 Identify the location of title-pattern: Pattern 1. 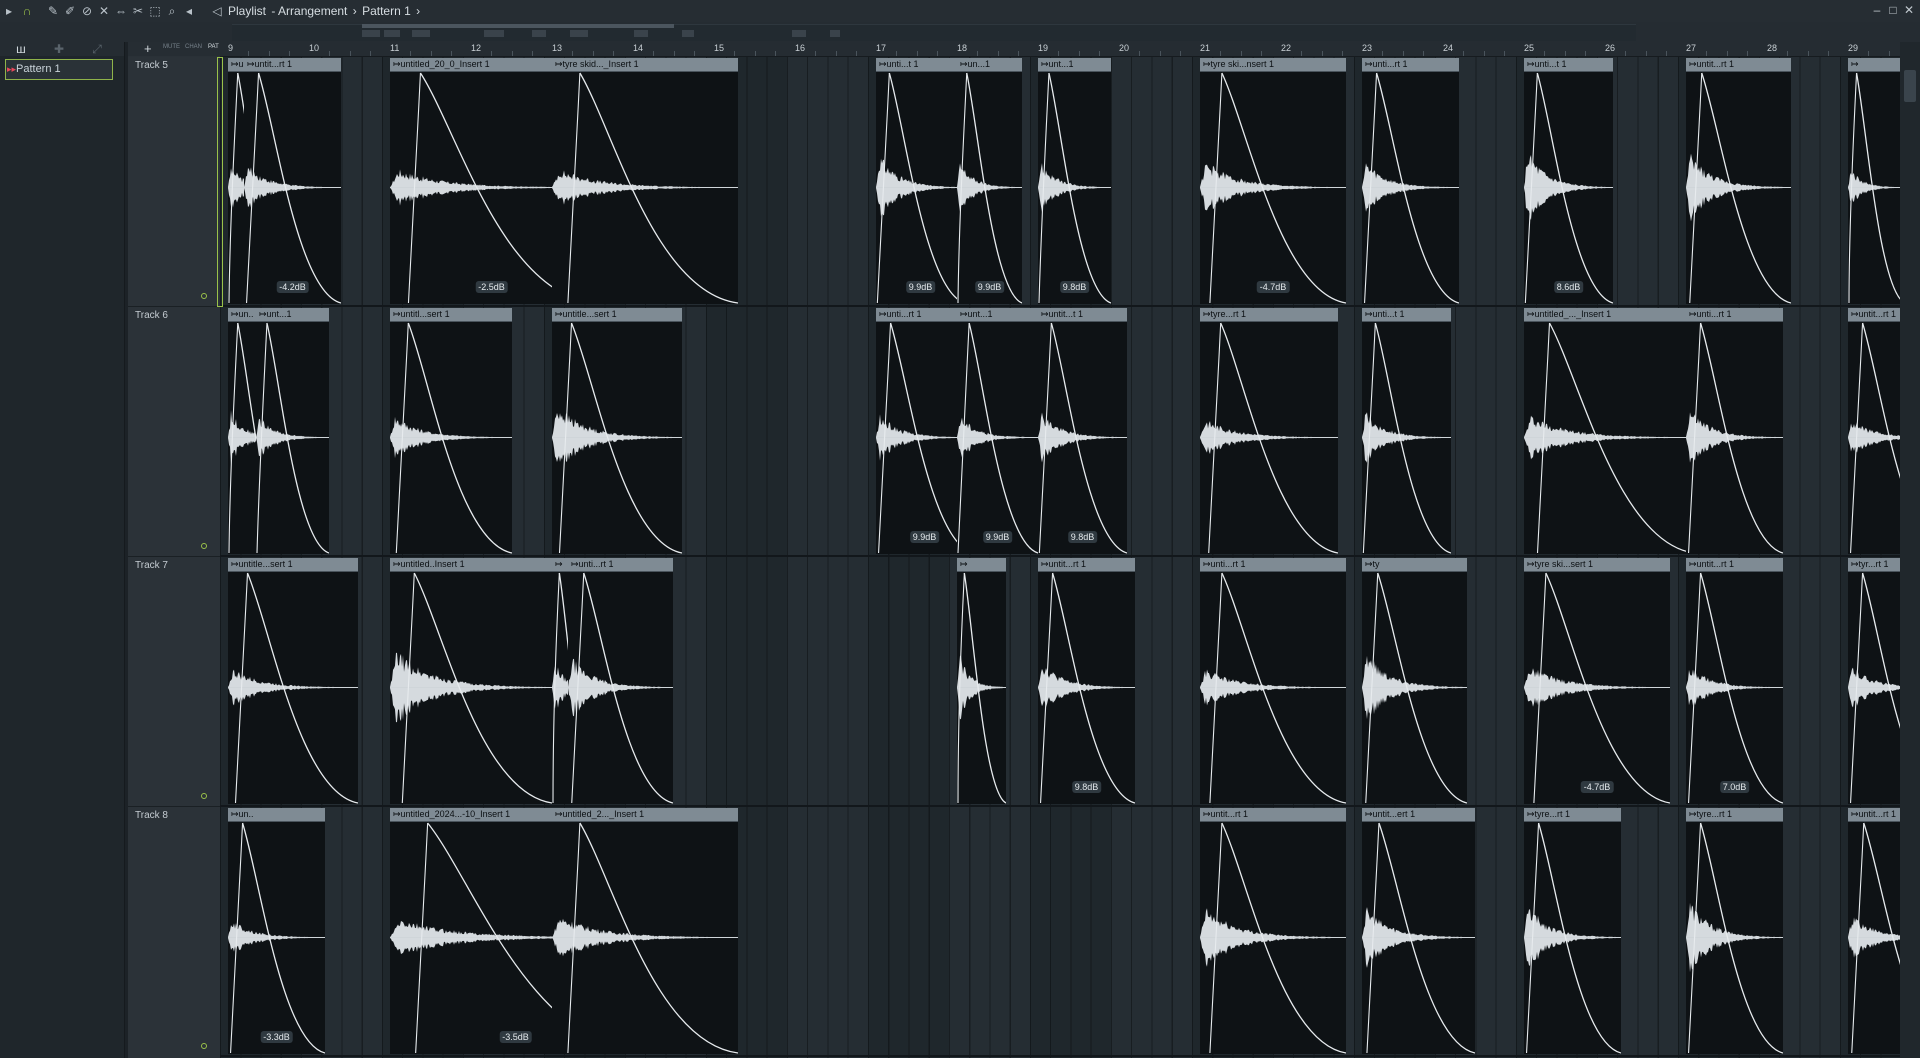
(386, 11).